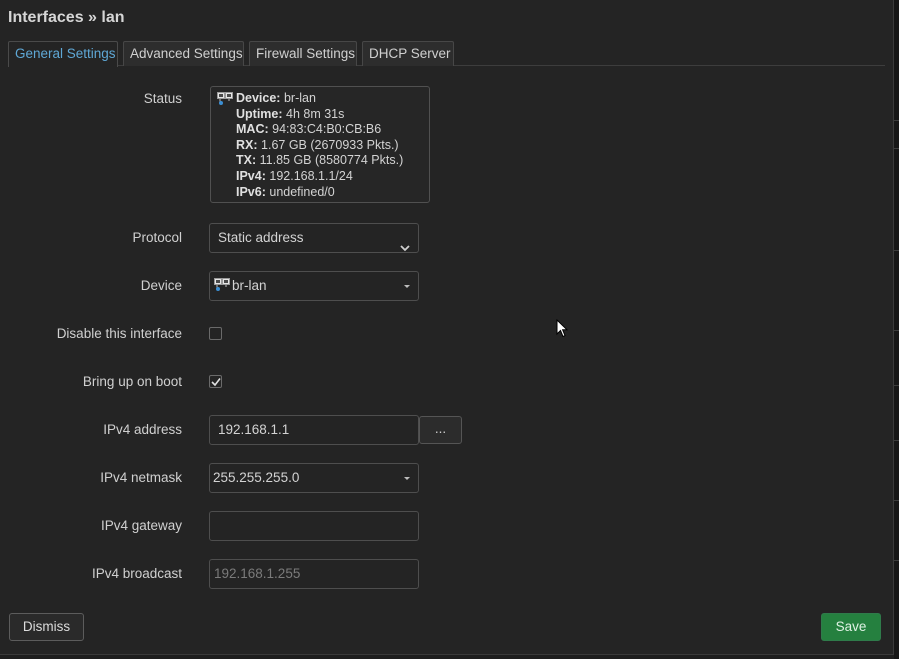 Image resolution: width=899 pixels, height=659 pixels. What do you see at coordinates (405, 243) in the screenshot?
I see `chevron-down-icon` at bounding box center [405, 243].